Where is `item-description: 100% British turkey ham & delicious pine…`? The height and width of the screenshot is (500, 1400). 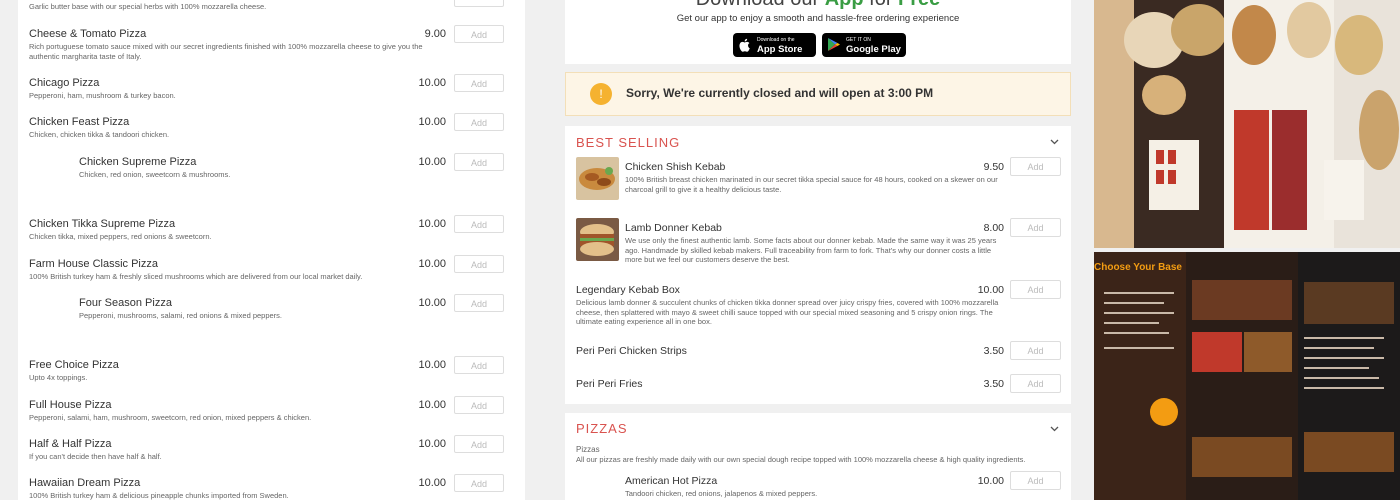 item-description: 100% British turkey ham & delicious pine… is located at coordinates (159, 495).